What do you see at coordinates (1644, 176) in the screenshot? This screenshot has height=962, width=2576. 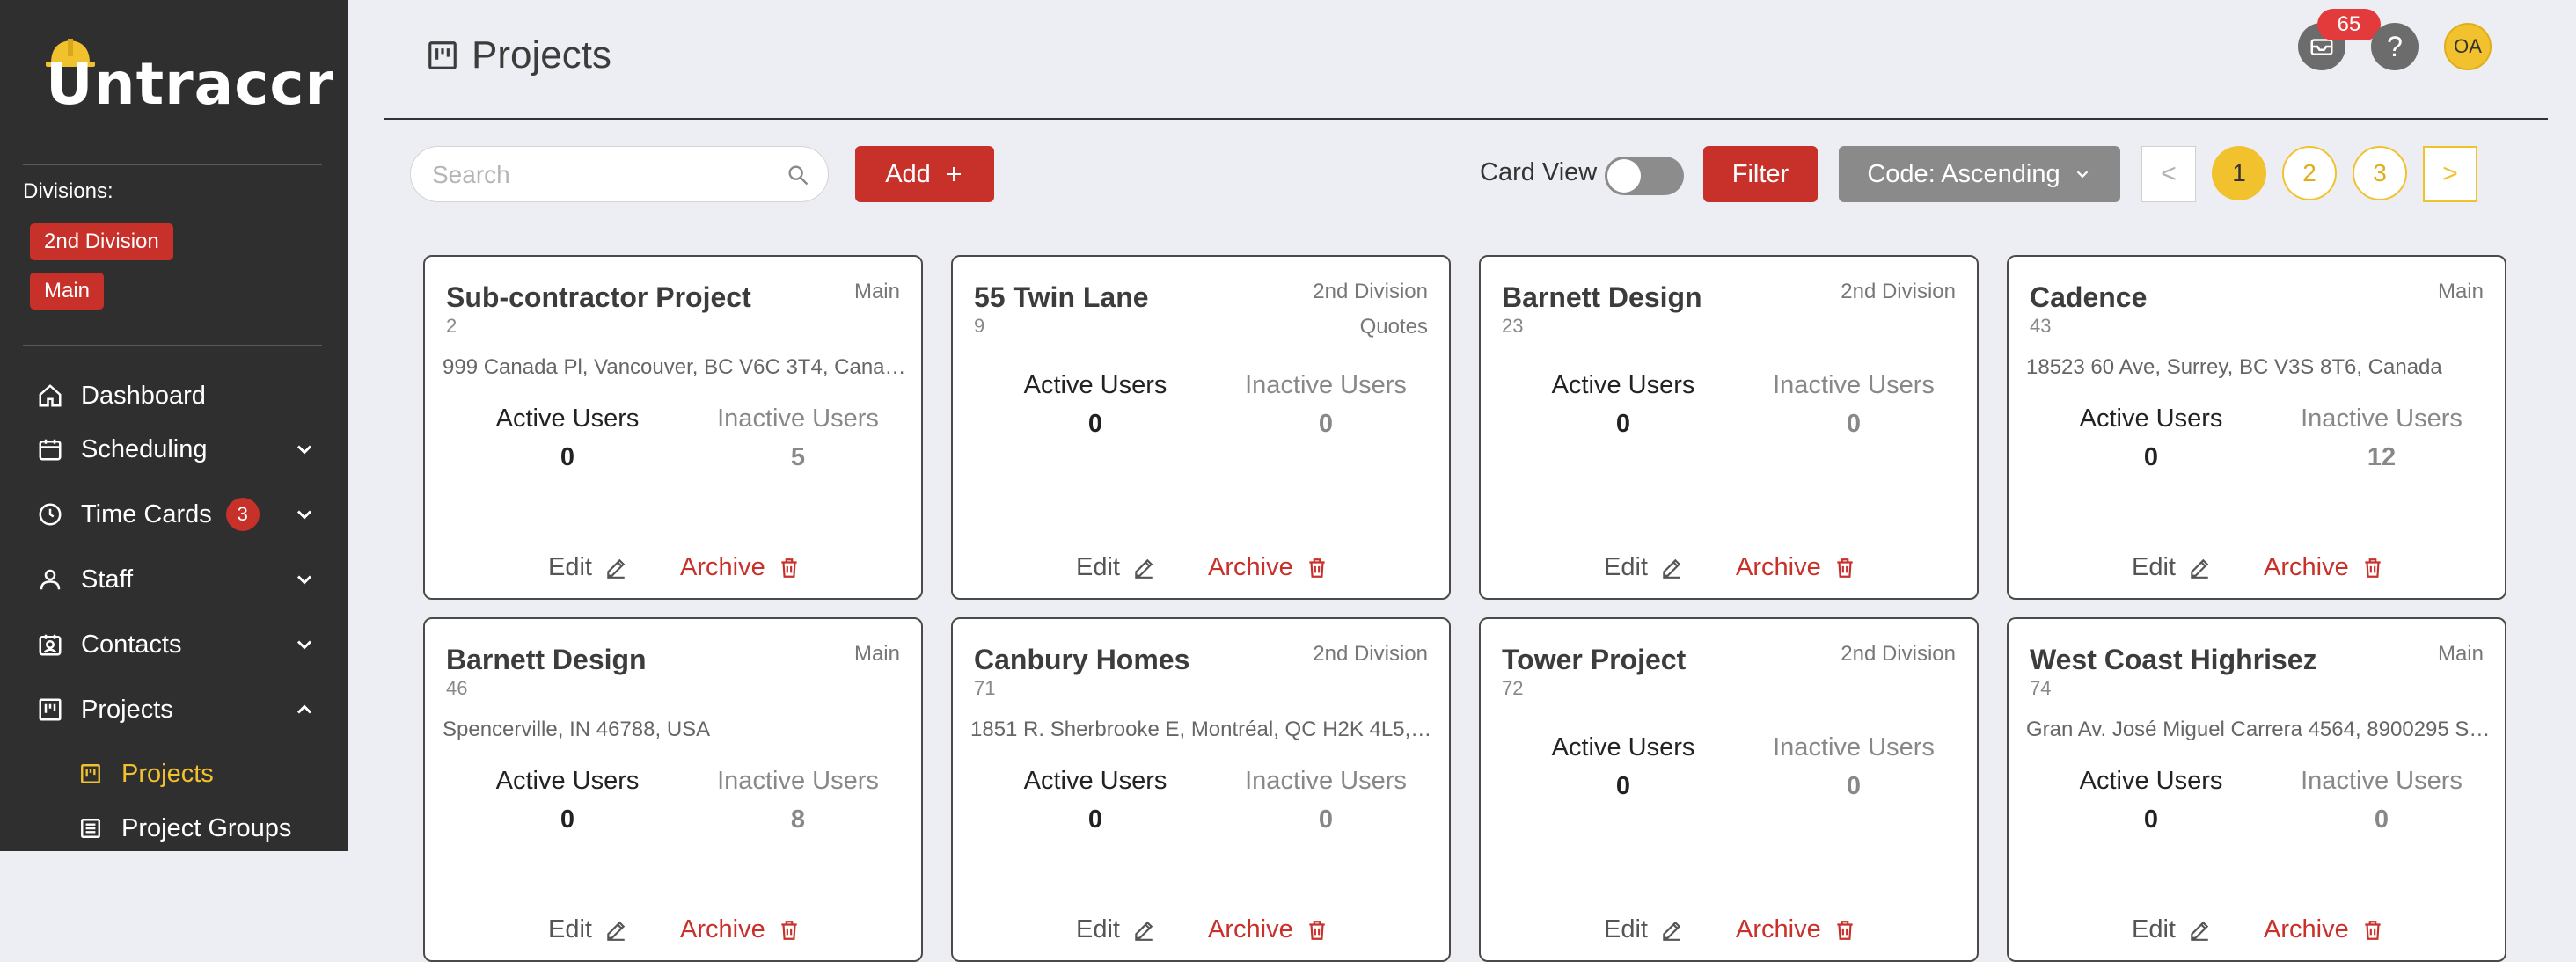 I see `card-view-toggle` at bounding box center [1644, 176].